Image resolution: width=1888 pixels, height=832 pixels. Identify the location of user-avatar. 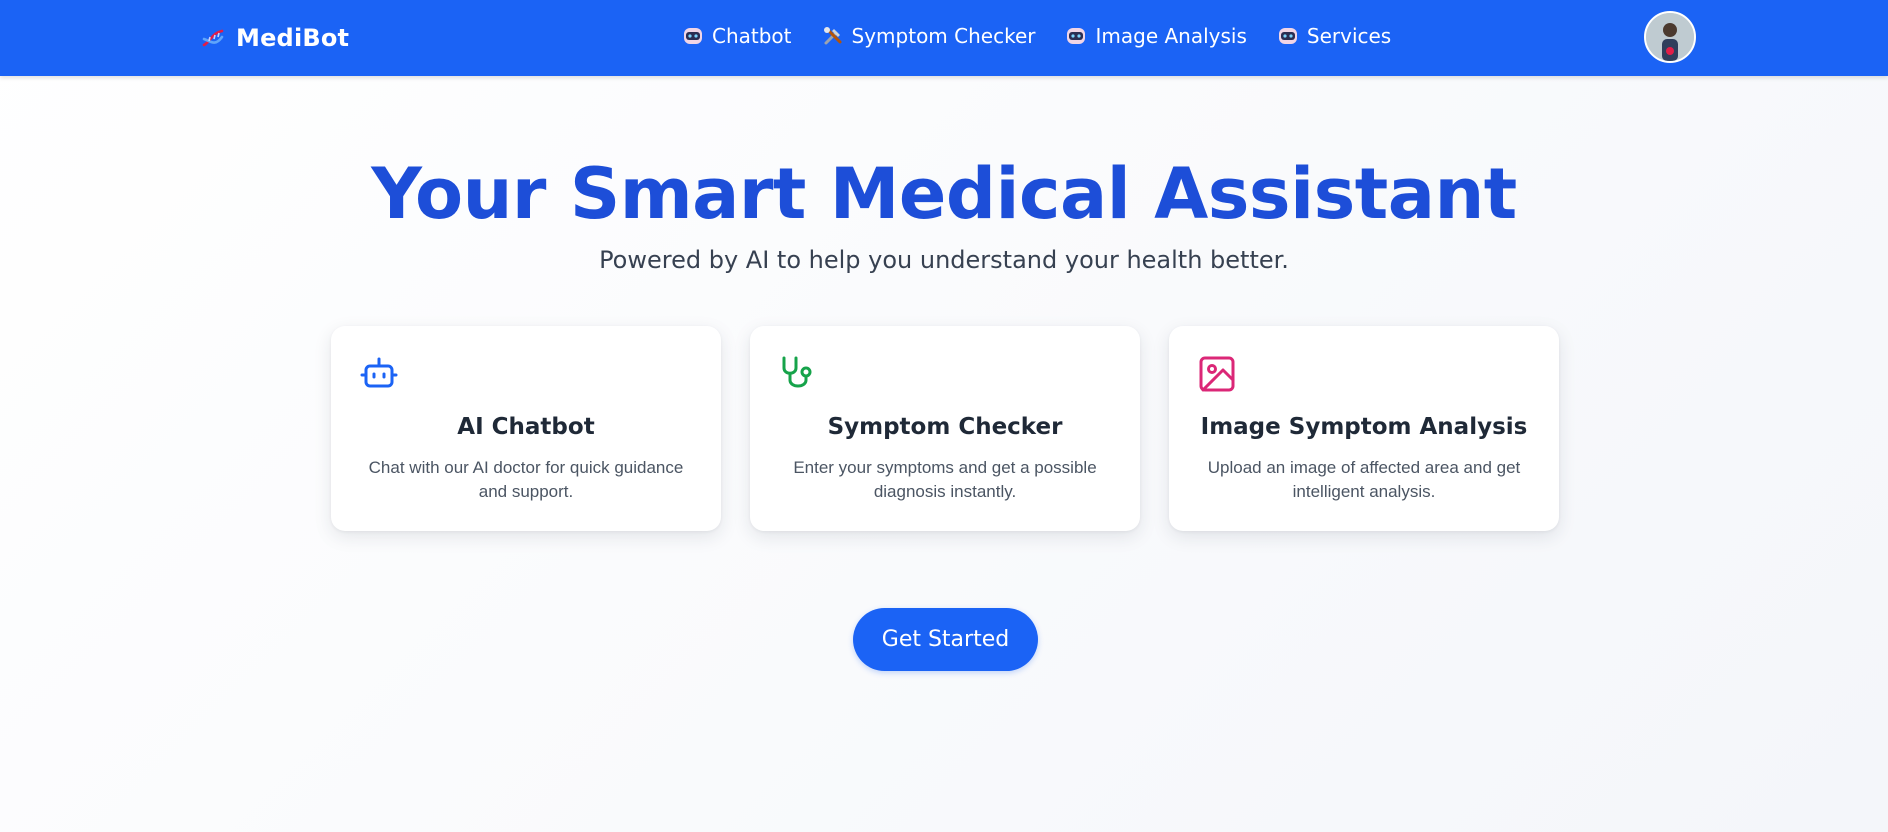
(1670, 37).